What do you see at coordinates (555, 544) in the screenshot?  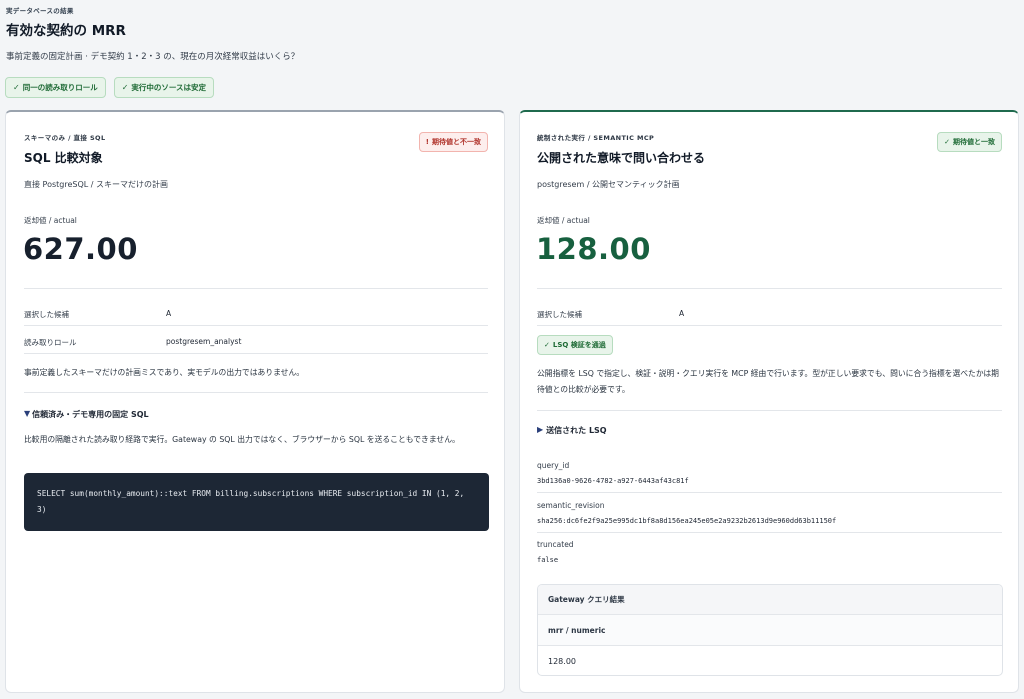 I see `field-key: truncated` at bounding box center [555, 544].